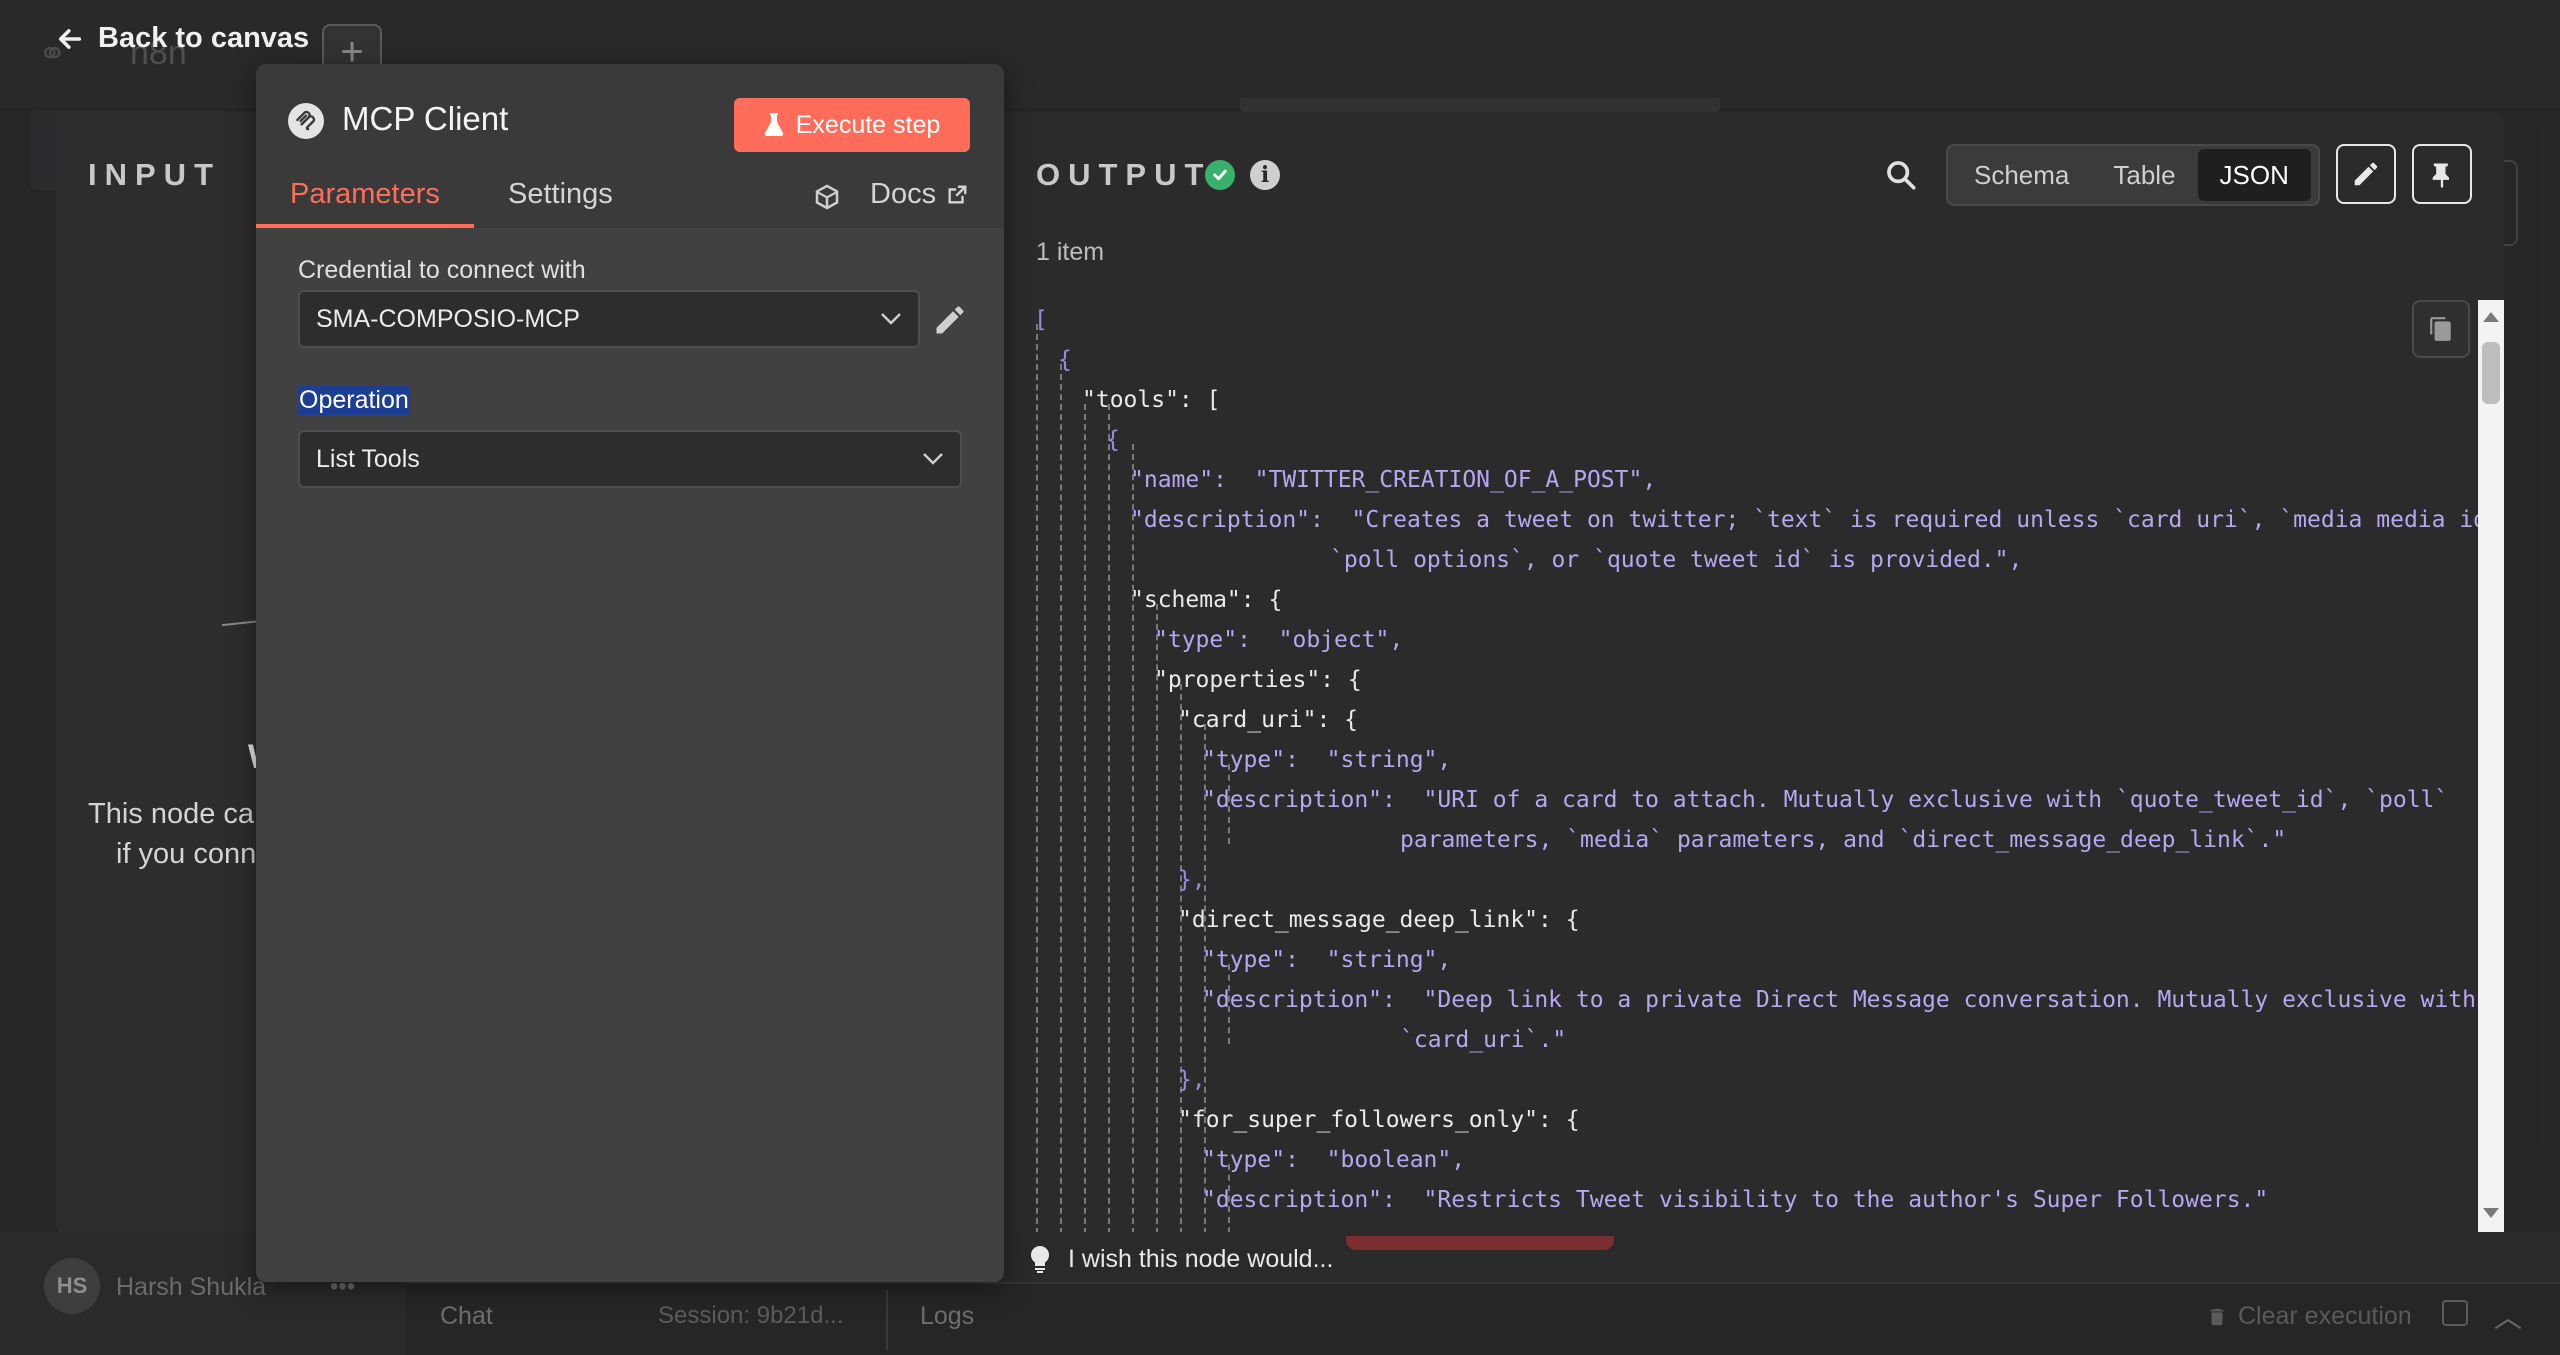  I want to click on json-token: "tools": [, so click(1151, 400).